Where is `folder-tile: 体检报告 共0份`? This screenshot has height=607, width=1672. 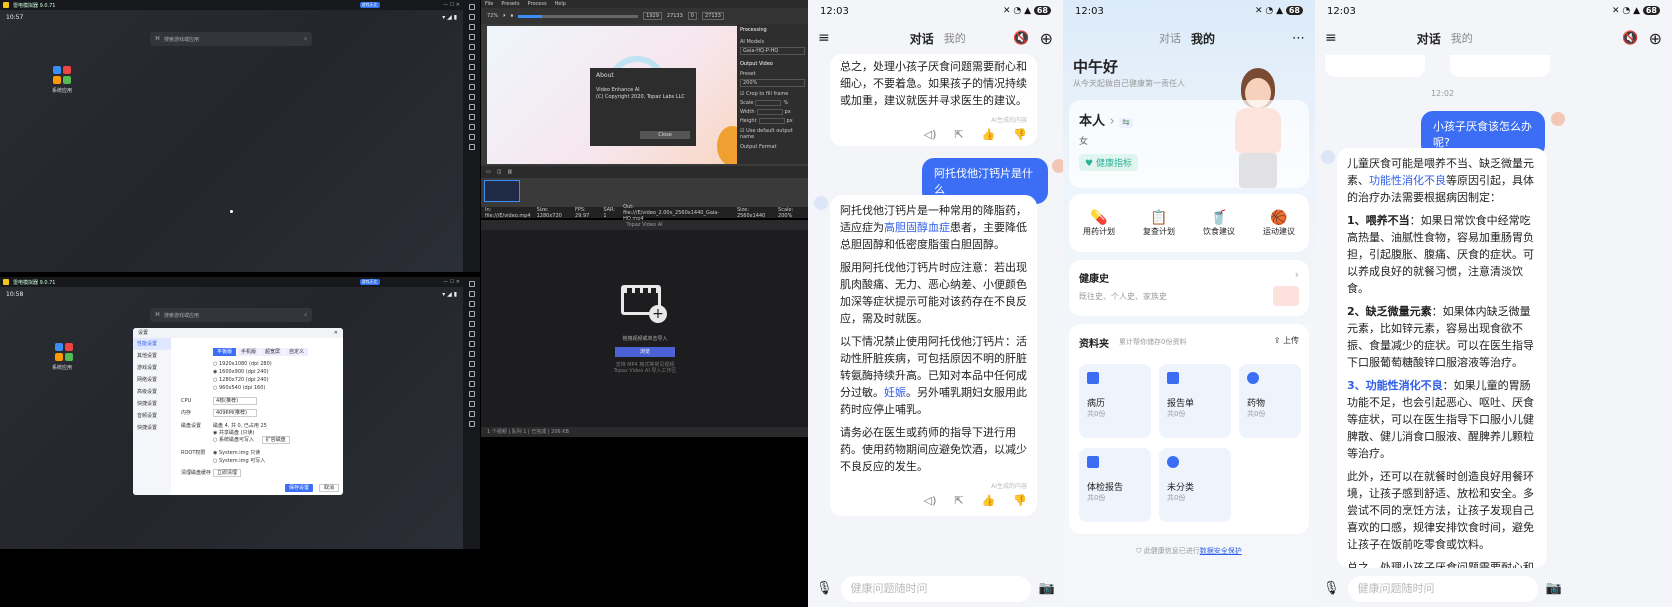 folder-tile: 体检报告 共0份 is located at coordinates (1115, 485).